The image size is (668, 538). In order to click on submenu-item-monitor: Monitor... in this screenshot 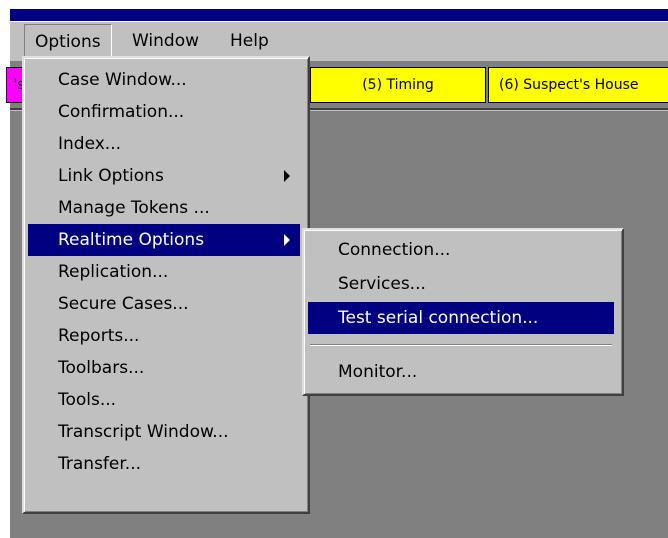, I will do `click(461, 372)`.